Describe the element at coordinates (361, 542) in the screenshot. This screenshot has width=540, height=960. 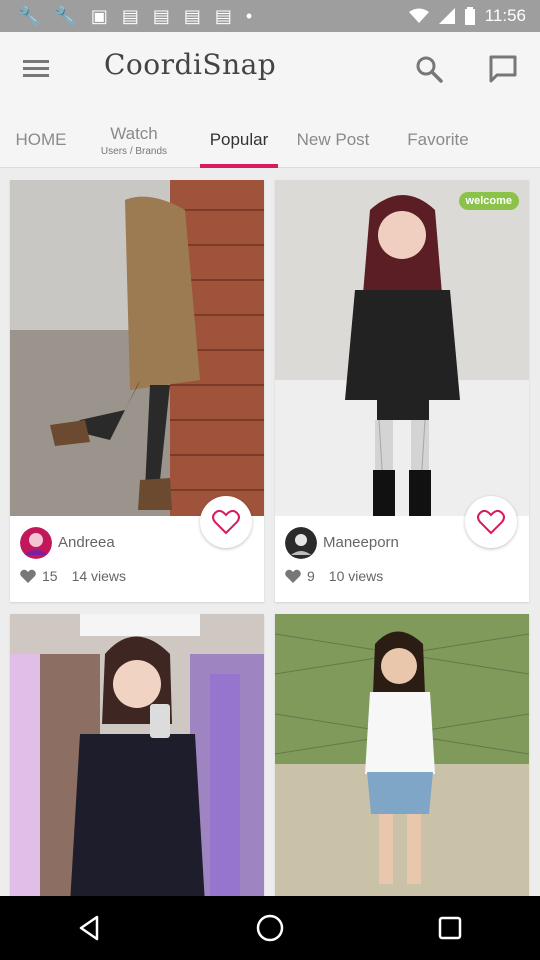
I see `username: Maneeporn` at that location.